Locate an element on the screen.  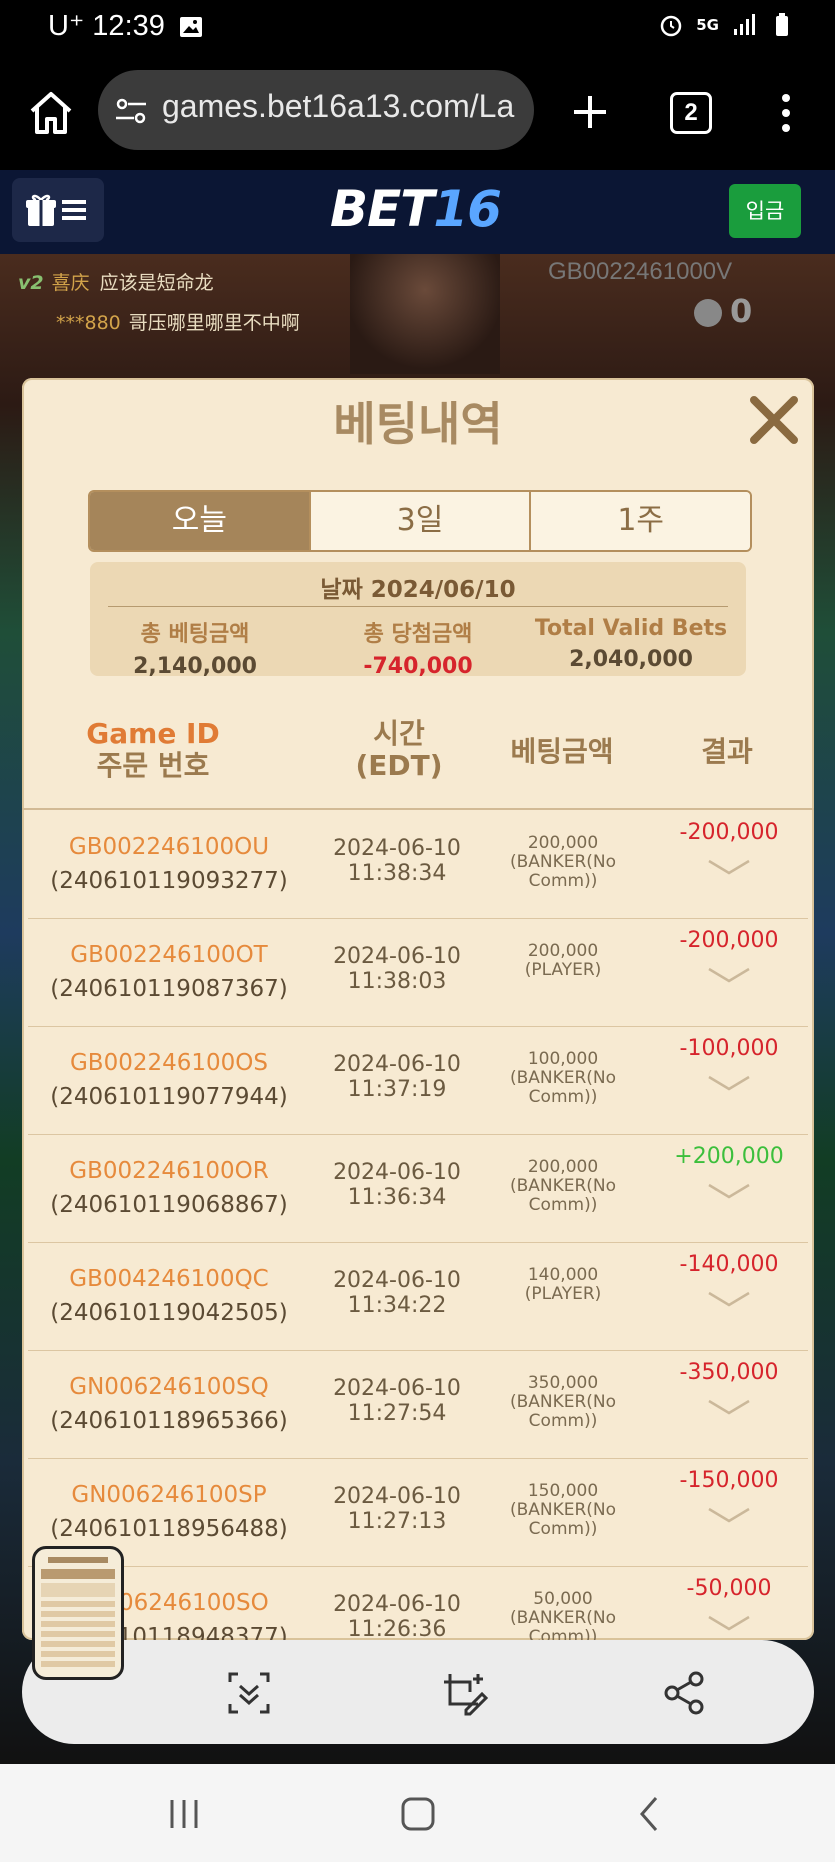
result-value: -200,000 is located at coordinates (729, 940).